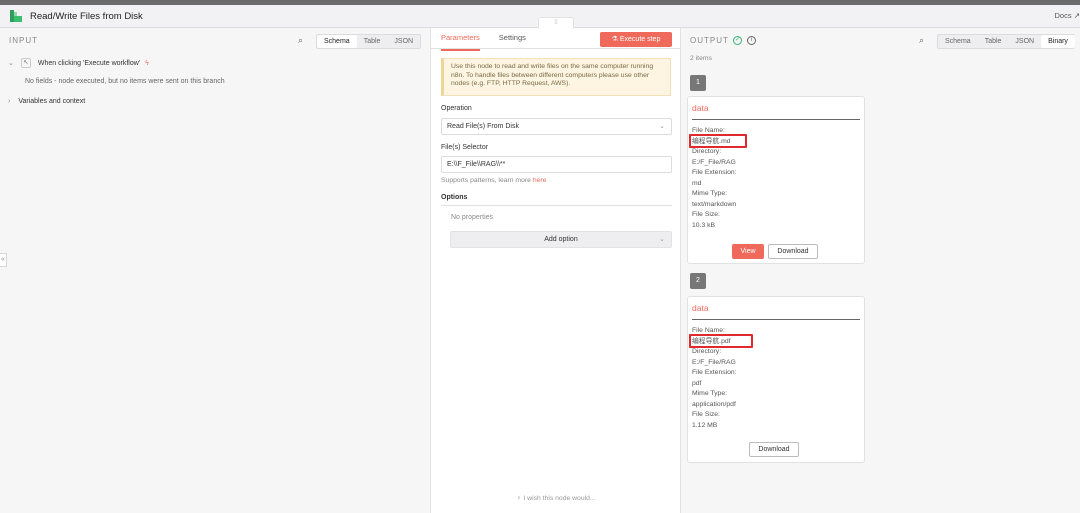 The height and width of the screenshot is (513, 1080). Describe the element at coordinates (483, 126) in the screenshot. I see `operation-value: Read File(s) From Disk` at that location.